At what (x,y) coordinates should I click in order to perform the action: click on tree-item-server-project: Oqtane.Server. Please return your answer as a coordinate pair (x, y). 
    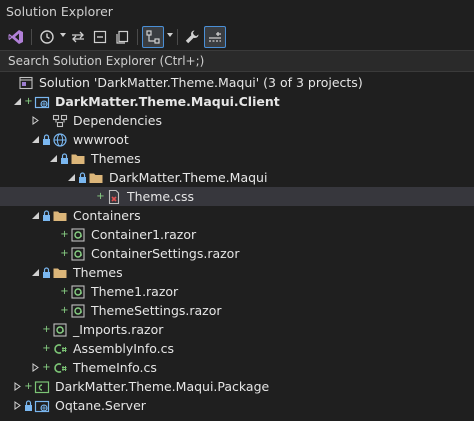
    Looking at the image, I should click on (237, 405).